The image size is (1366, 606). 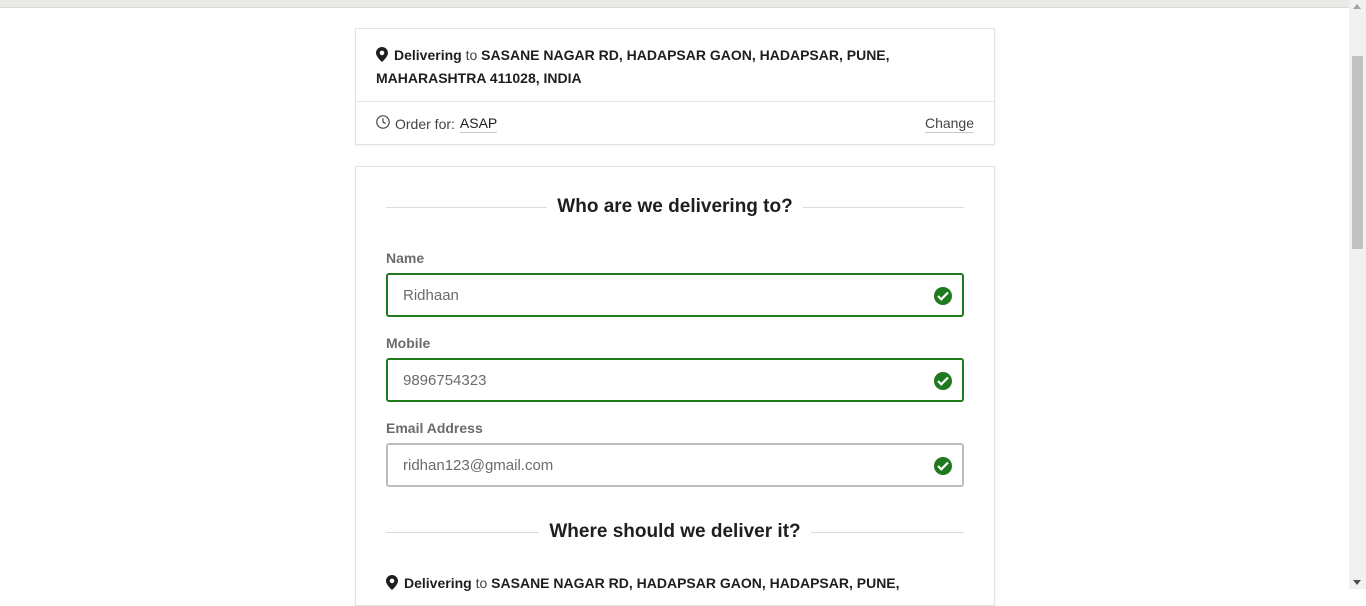 I want to click on email-field, so click(x=675, y=465).